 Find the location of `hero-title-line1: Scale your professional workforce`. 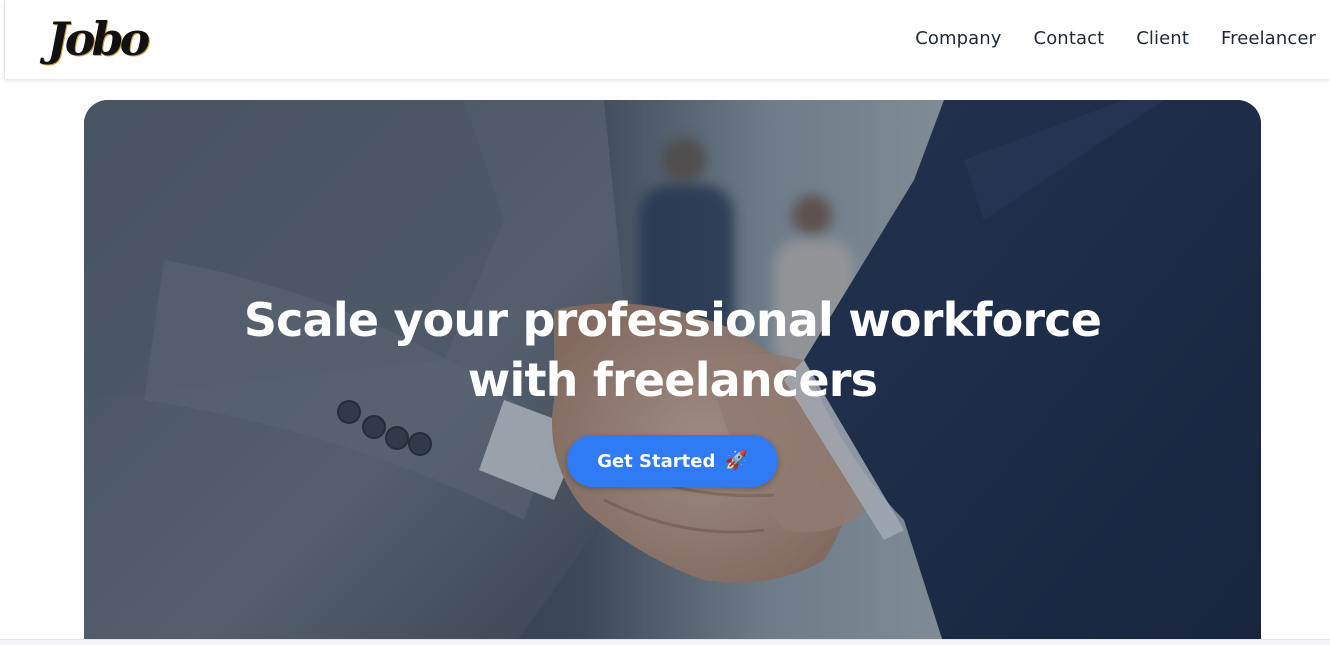

hero-title-line1: Scale your professional workforce is located at coordinates (672, 320).